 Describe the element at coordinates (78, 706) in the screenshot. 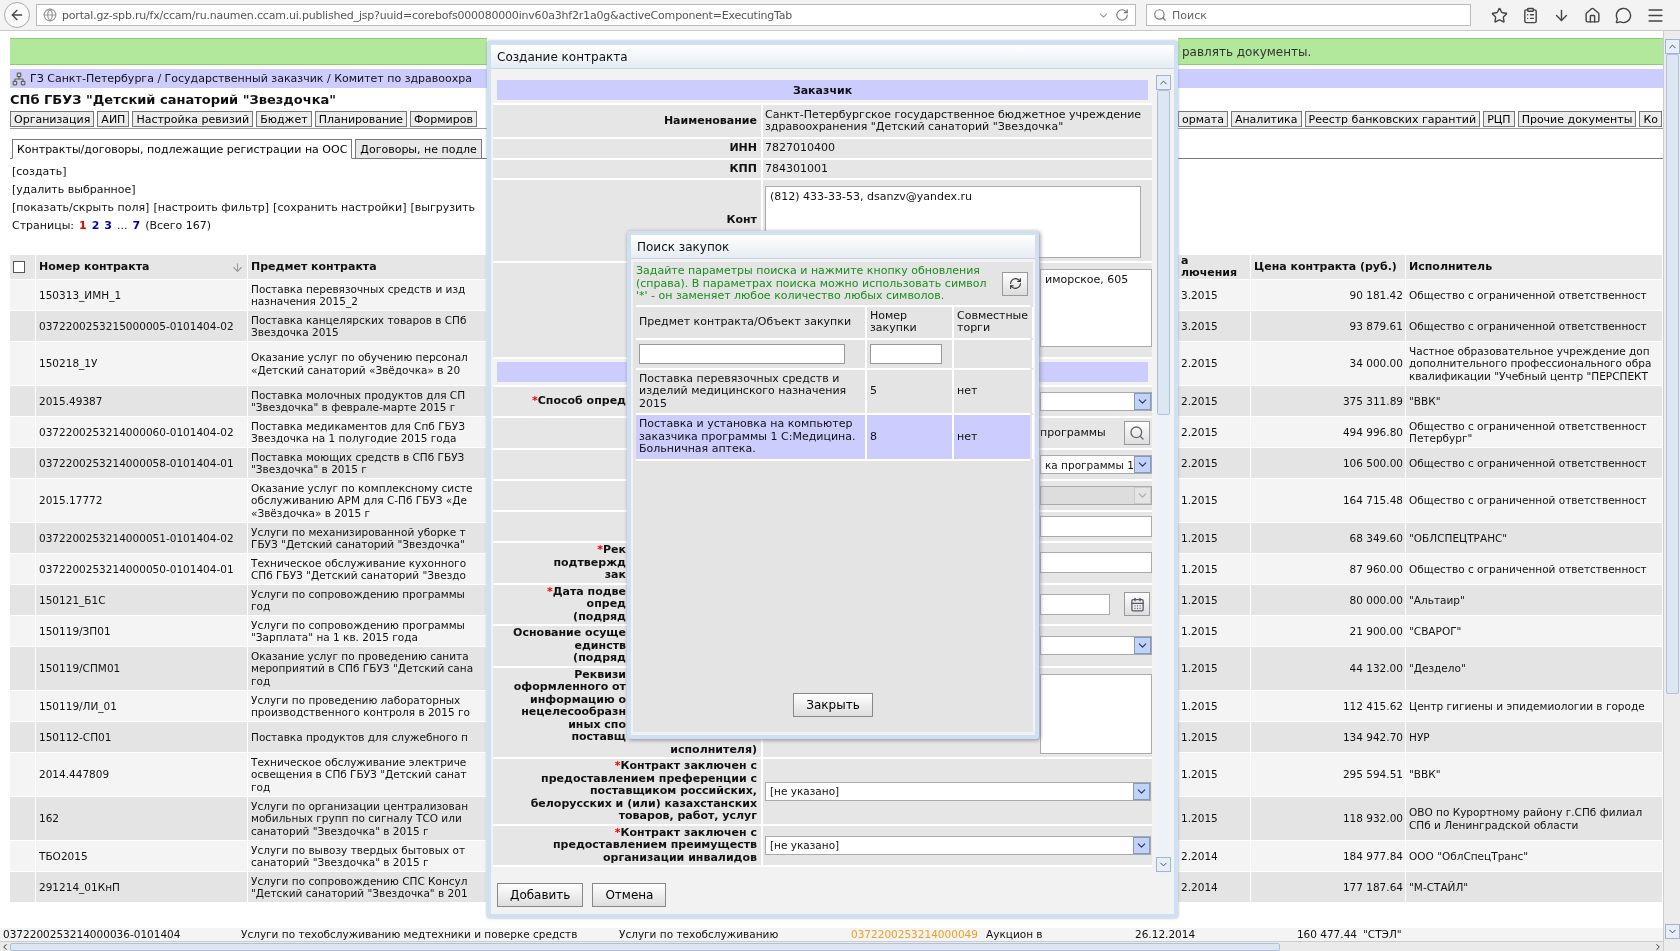

I see `table-cell: 150119/ЛИ_01` at that location.